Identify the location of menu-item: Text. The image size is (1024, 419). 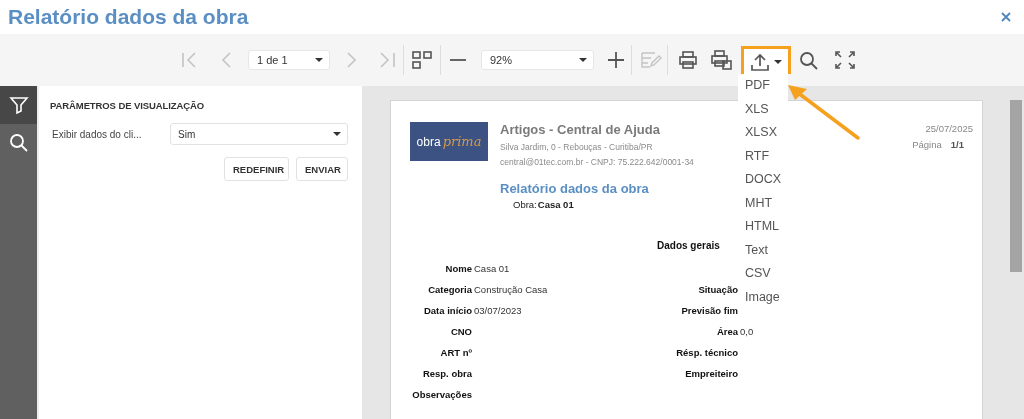
(763, 250).